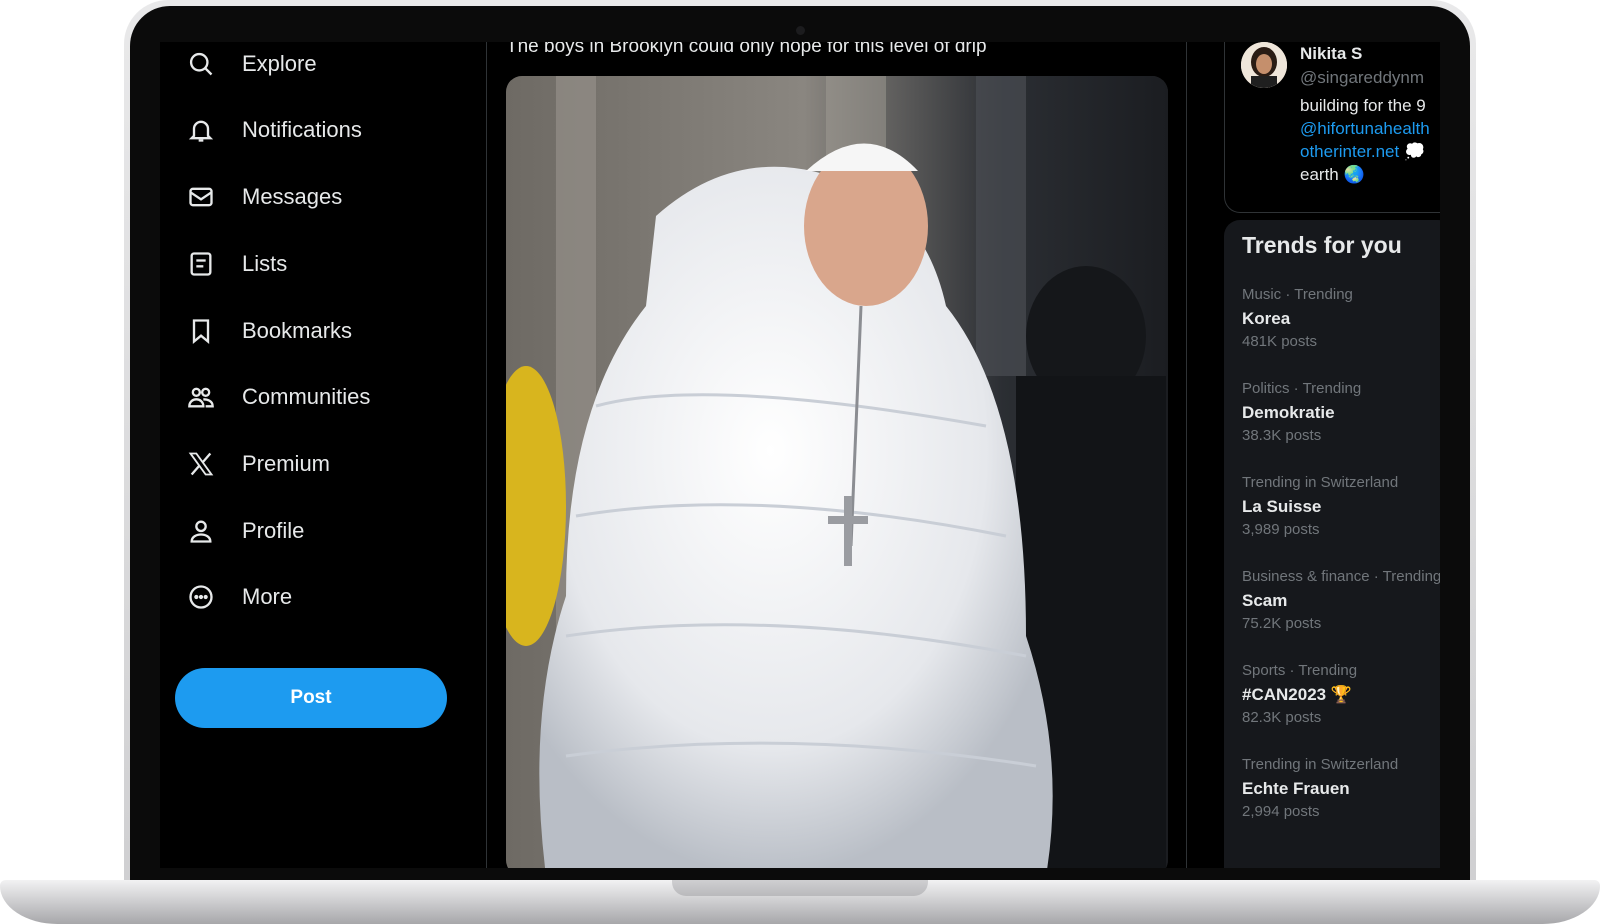 The height and width of the screenshot is (924, 1600). I want to click on nav-label: Premium, so click(286, 463).